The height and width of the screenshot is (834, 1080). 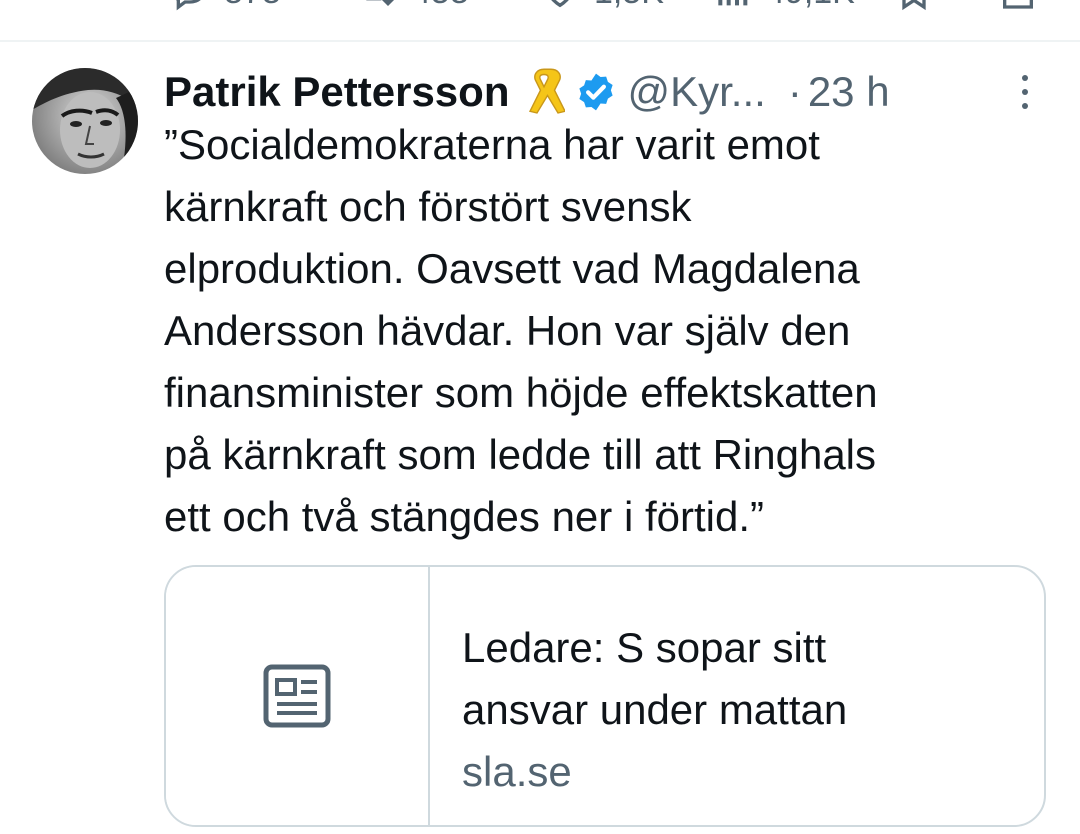 I want to click on reply-icon, so click(x=188, y=5).